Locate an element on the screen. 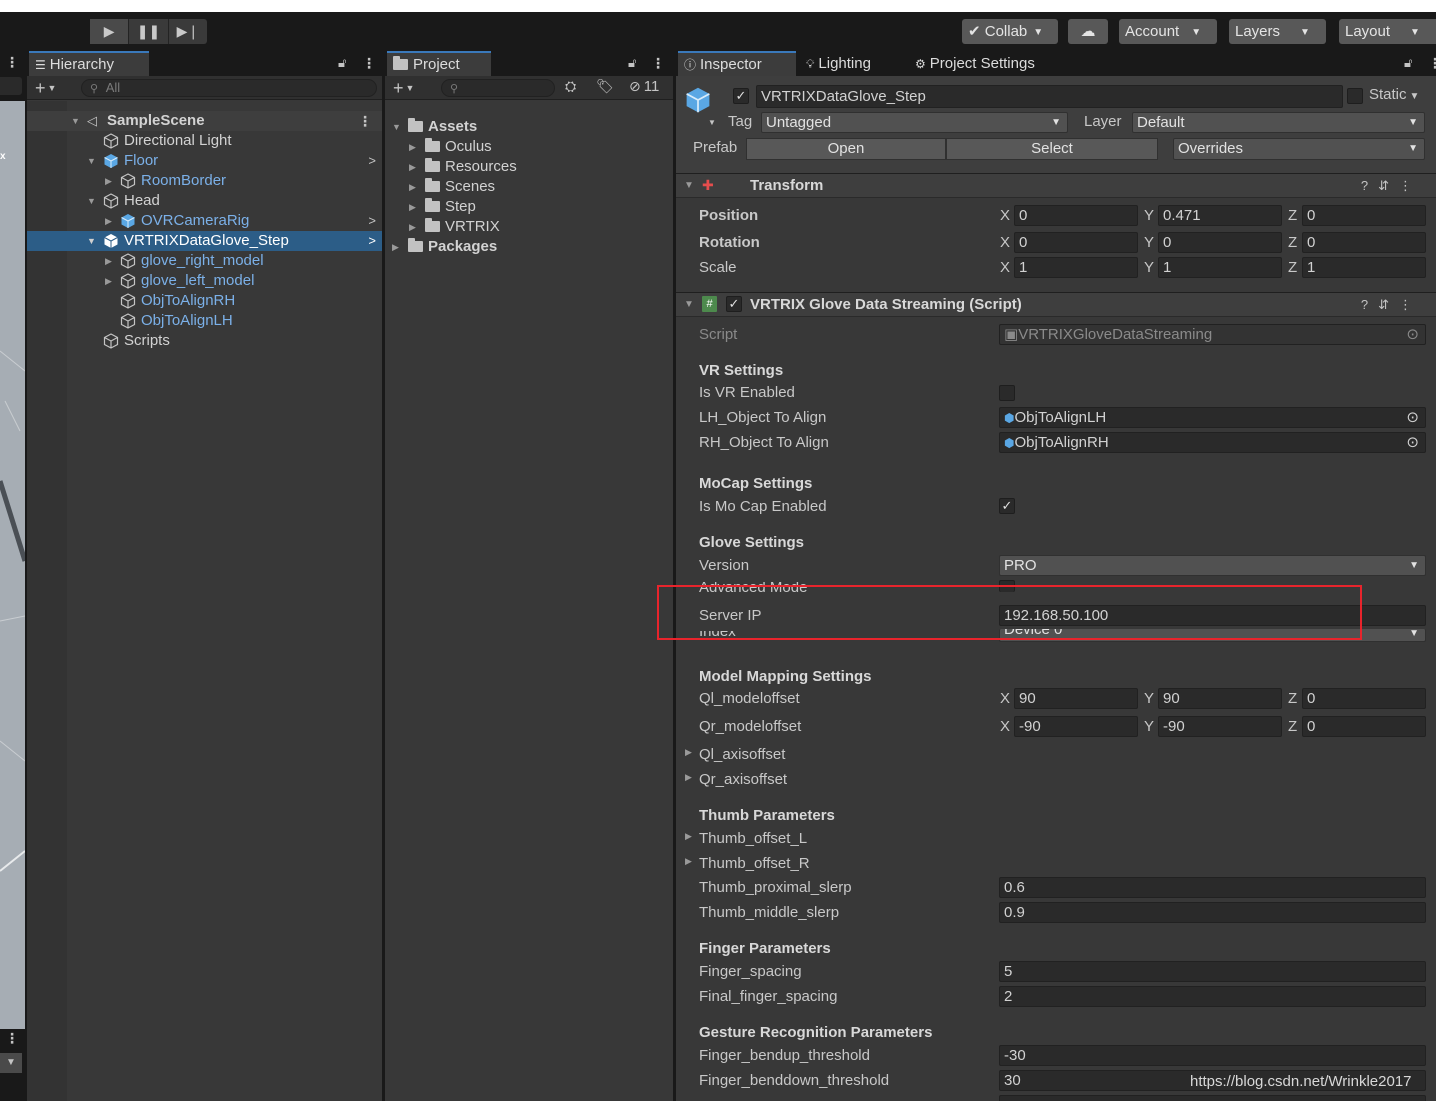  thumb-proximal-slerp-field: 0.6 is located at coordinates (1212, 887).